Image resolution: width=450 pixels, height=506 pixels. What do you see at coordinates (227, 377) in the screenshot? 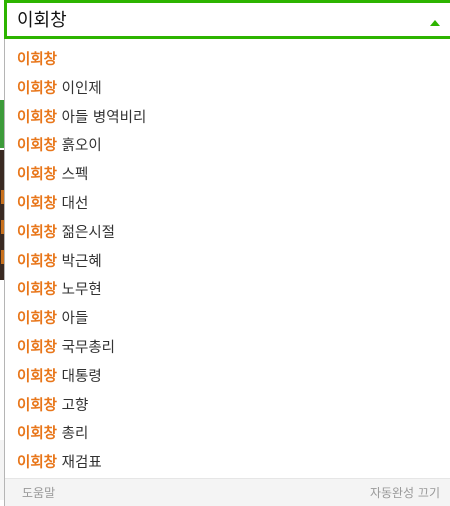
I see `suggestion-item: 이회창 대통령` at bounding box center [227, 377].